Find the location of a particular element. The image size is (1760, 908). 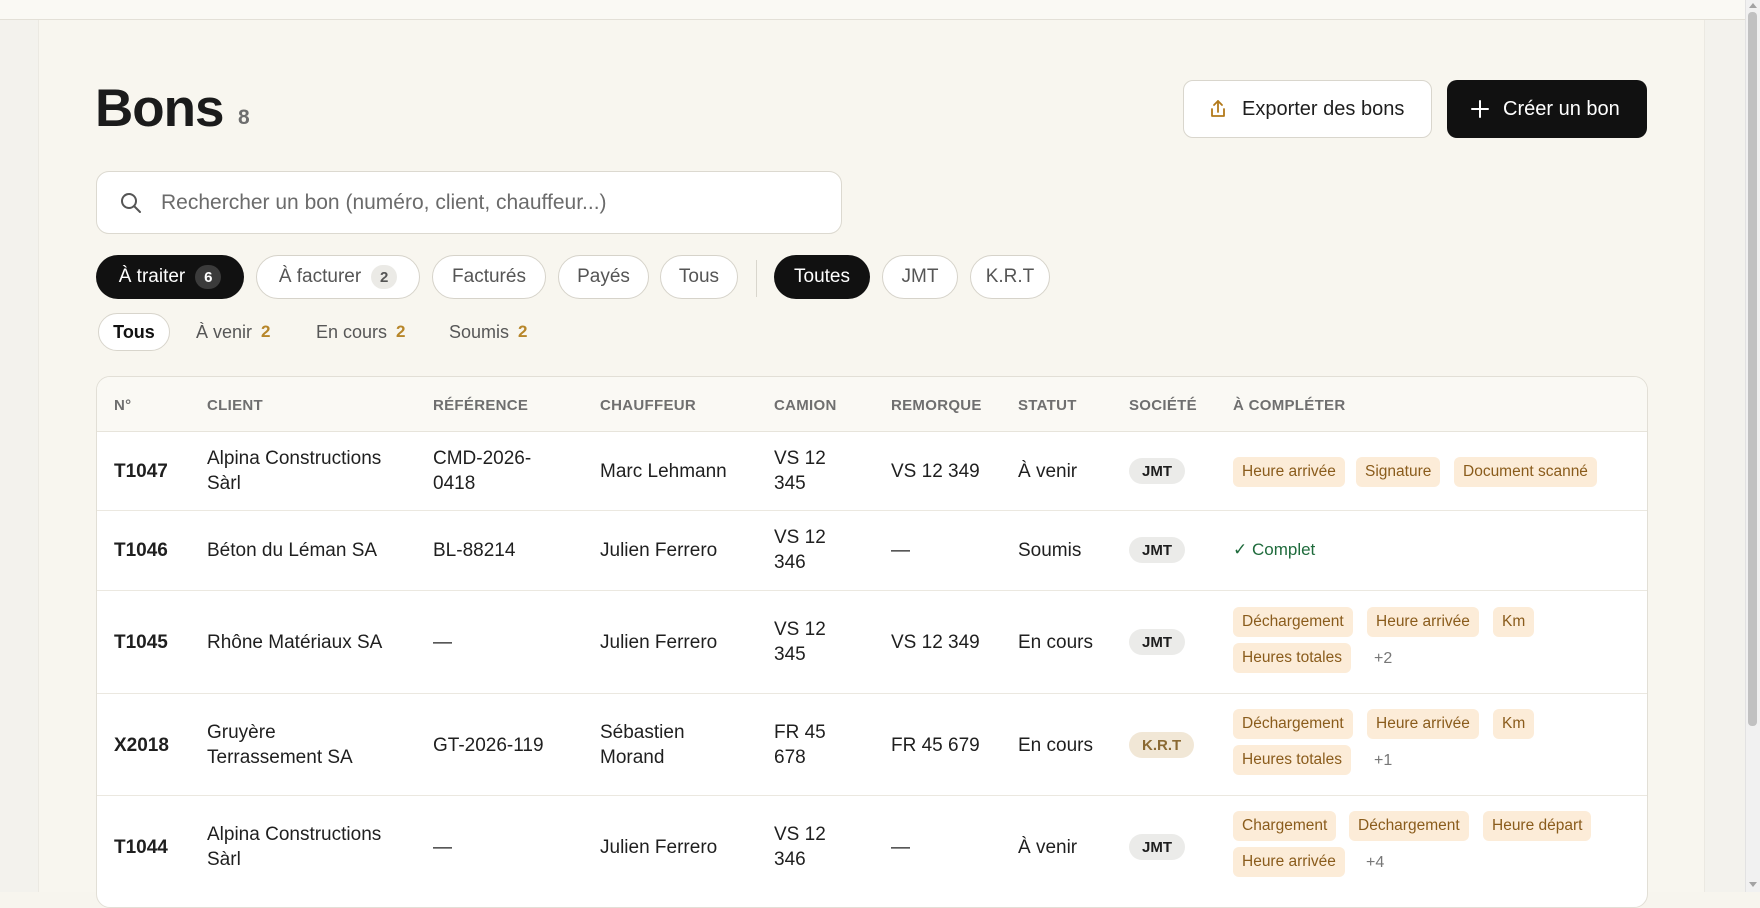

subtab-tous: Tous is located at coordinates (134, 332).